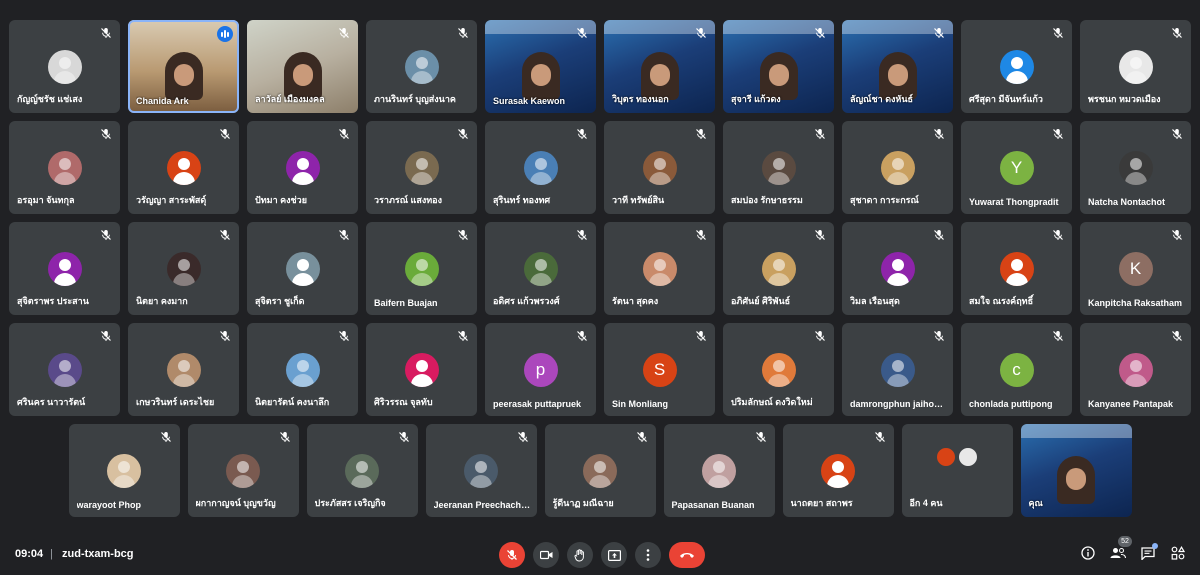 This screenshot has width=1200, height=575. What do you see at coordinates (482, 505) in the screenshot?
I see `participant-name: Jeeranan Preechachan` at bounding box center [482, 505].